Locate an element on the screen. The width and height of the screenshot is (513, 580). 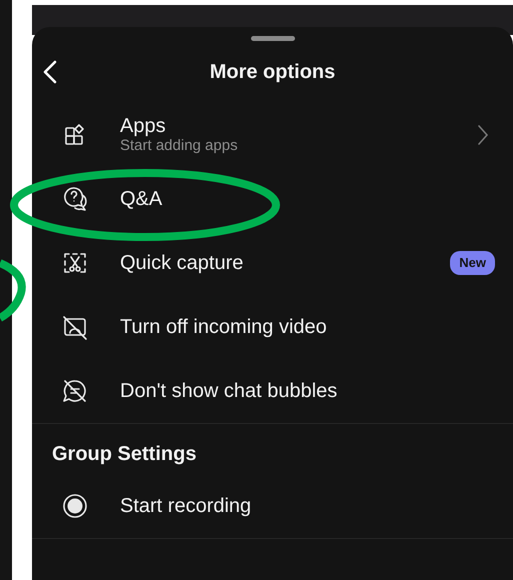
section-heading: Group Settings is located at coordinates (124, 454).